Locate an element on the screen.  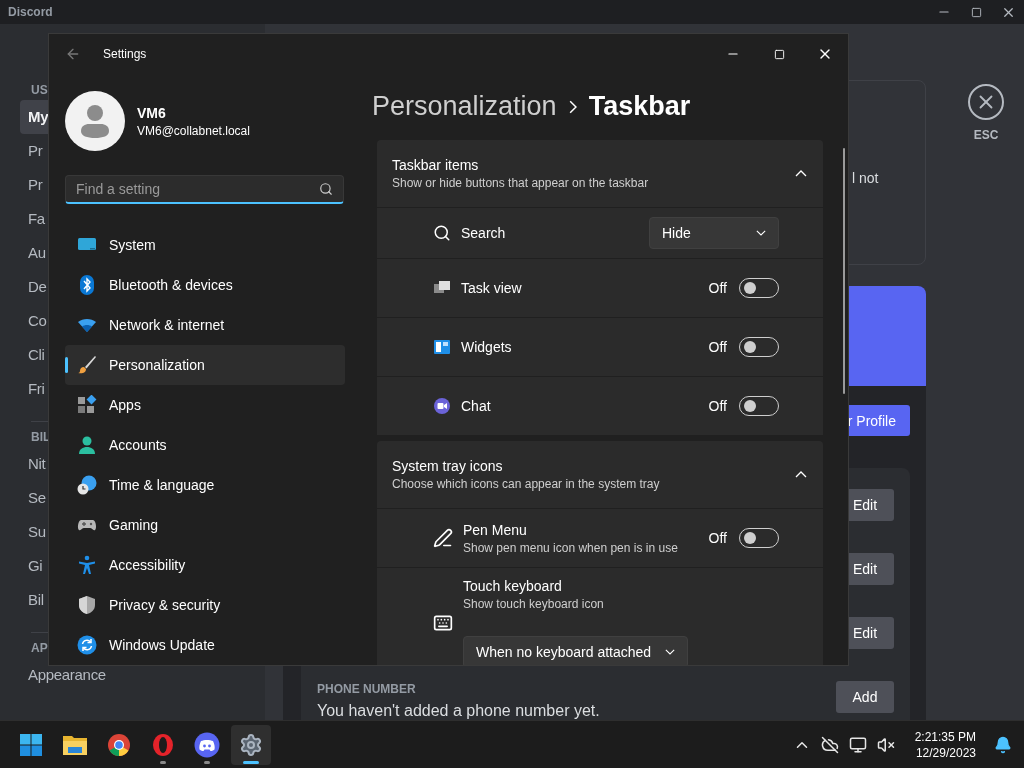
paintbrush-icon is located at coordinates (87, 365).